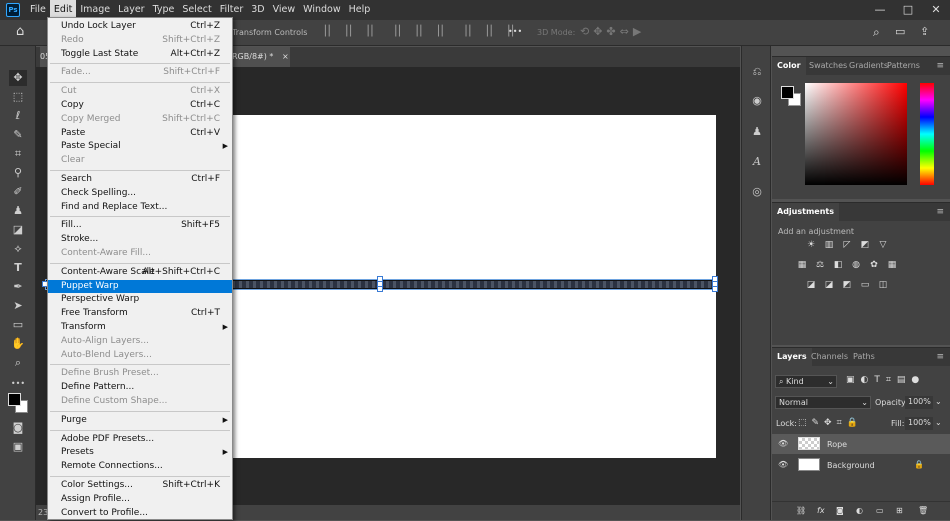 The image size is (950, 521). Describe the element at coordinates (892, 265) in the screenshot. I see `color-lookup-icon: ▦` at that location.